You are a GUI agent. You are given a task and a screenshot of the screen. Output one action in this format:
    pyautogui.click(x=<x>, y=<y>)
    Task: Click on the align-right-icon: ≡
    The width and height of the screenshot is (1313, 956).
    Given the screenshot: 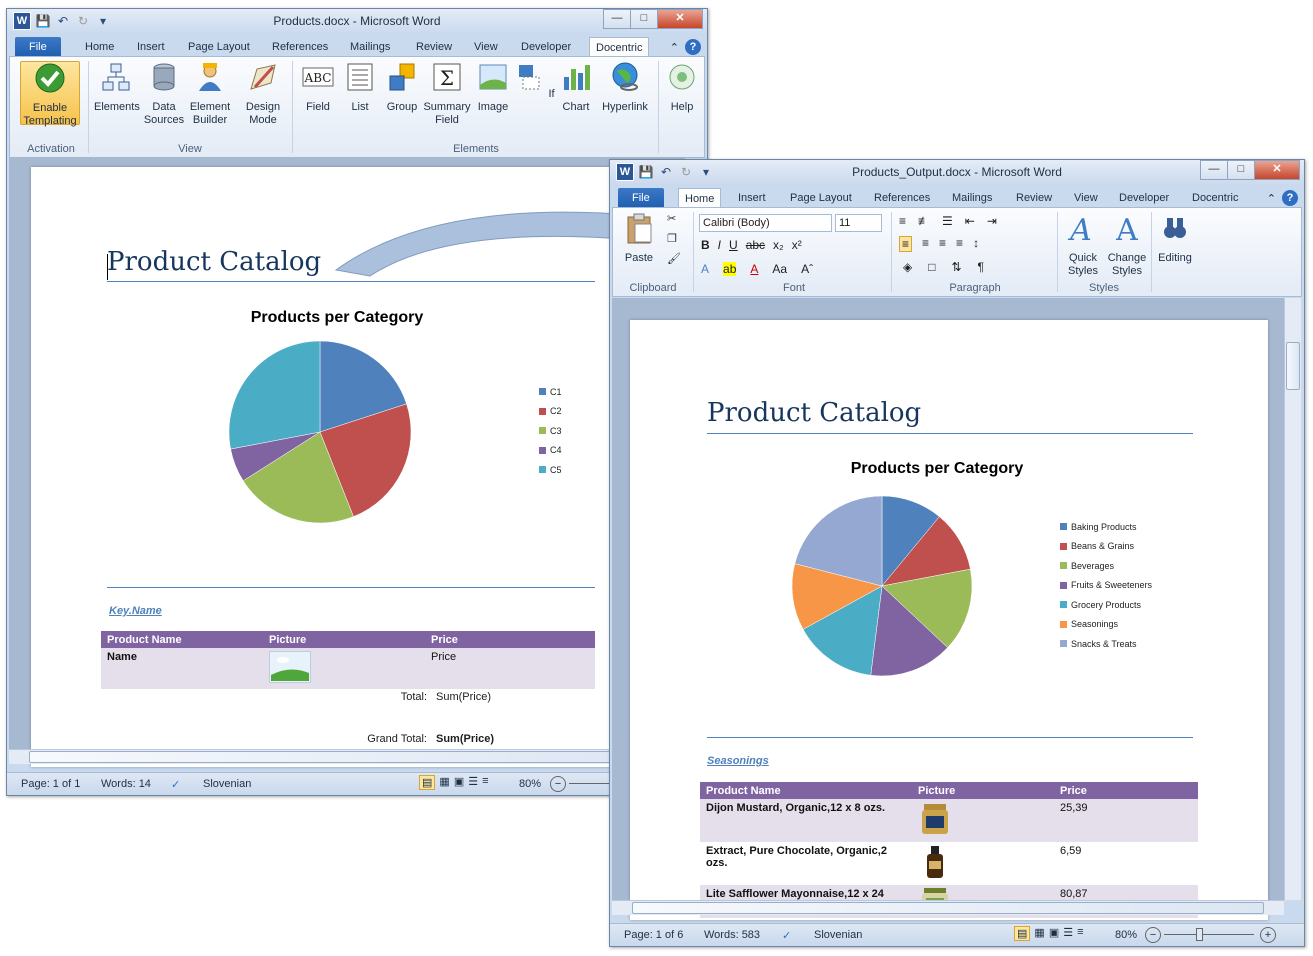 What is the action you would take?
    pyautogui.click(x=942, y=244)
    